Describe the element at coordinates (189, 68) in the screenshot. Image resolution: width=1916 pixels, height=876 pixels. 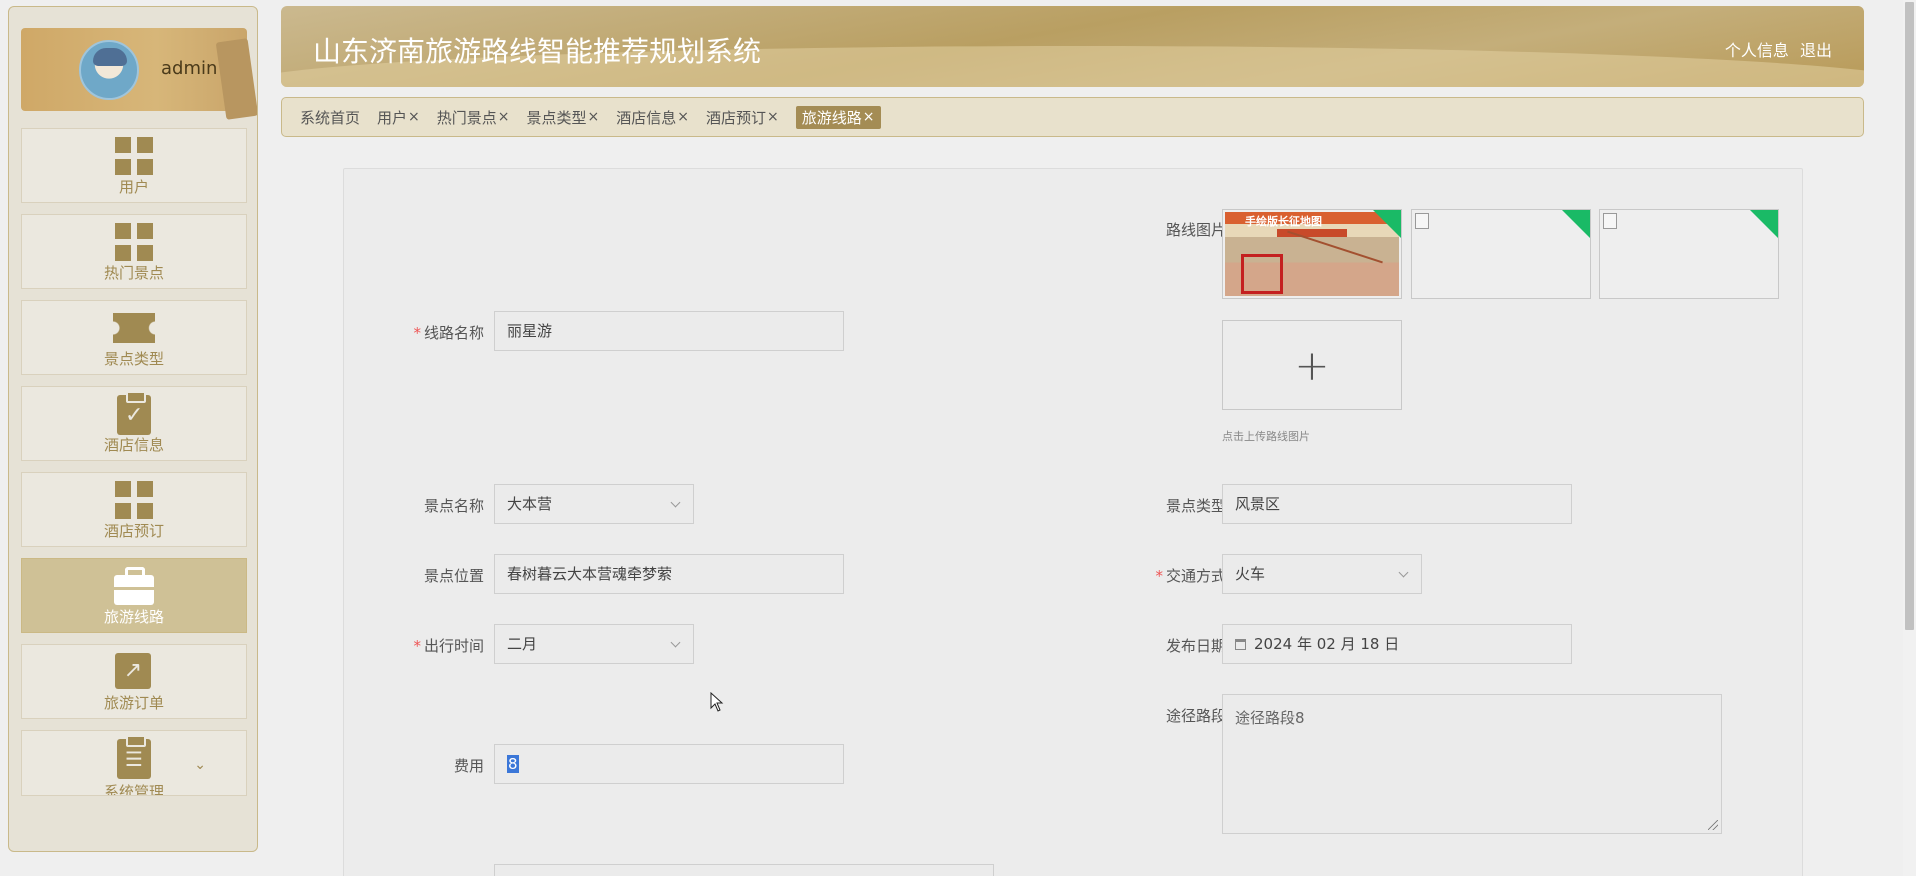
I see `user-name: admin` at that location.